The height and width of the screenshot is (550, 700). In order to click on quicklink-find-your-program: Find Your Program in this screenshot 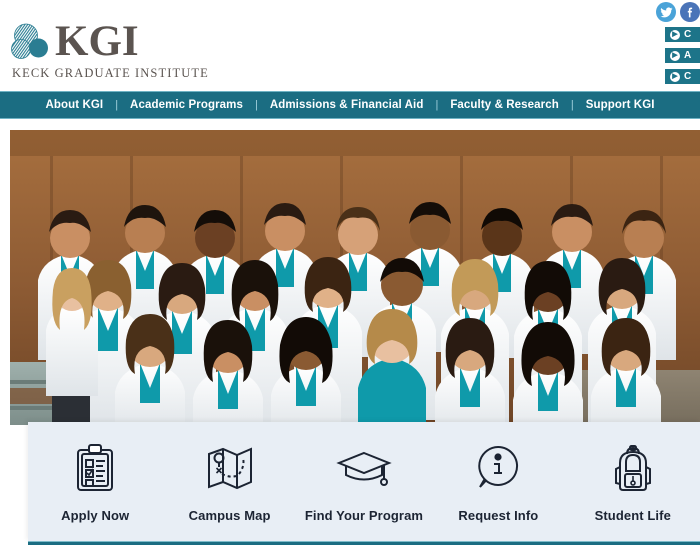, I will do `click(364, 481)`.